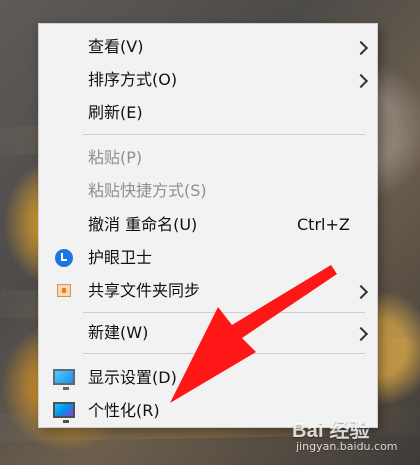  Describe the element at coordinates (208, 333) in the screenshot. I see `menu-item-new: 新建(W)` at that location.